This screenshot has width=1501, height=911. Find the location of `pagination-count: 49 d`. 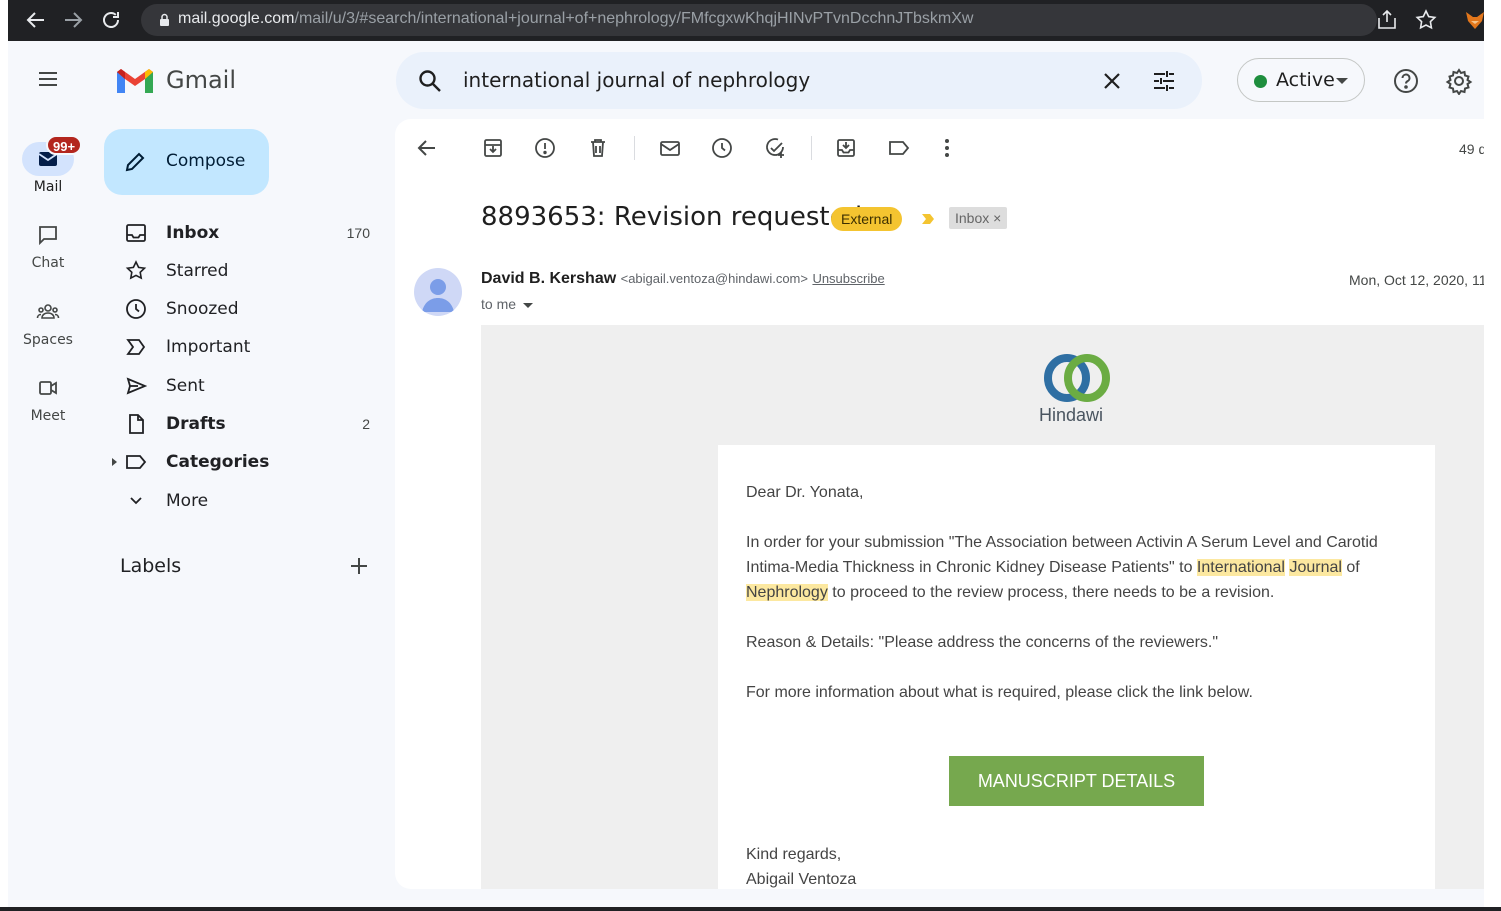

pagination-count: 49 d is located at coordinates (1471, 149).